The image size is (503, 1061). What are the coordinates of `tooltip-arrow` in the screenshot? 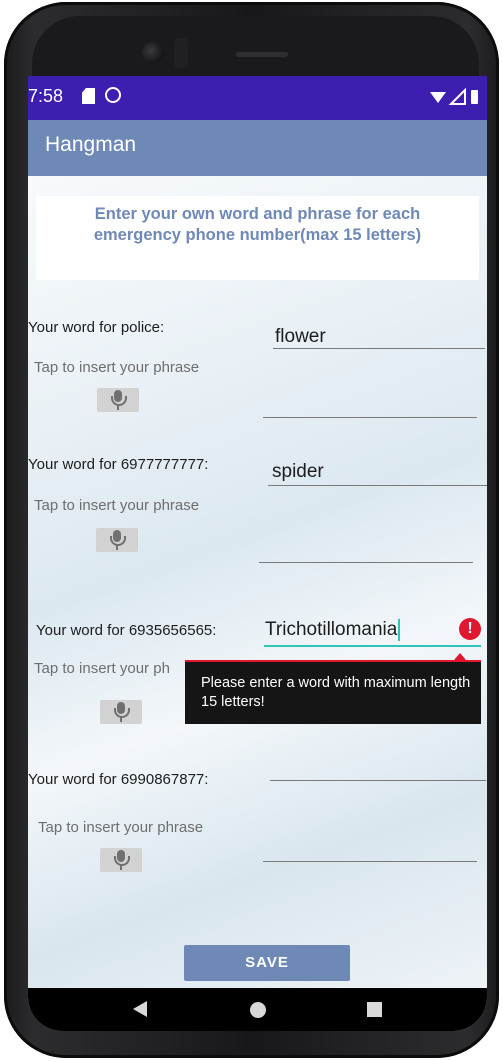 It's located at (460, 656).